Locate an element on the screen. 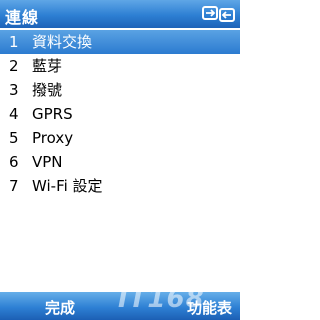 The width and height of the screenshot is (320, 320). menu-item-number: 2 is located at coordinates (14, 66).